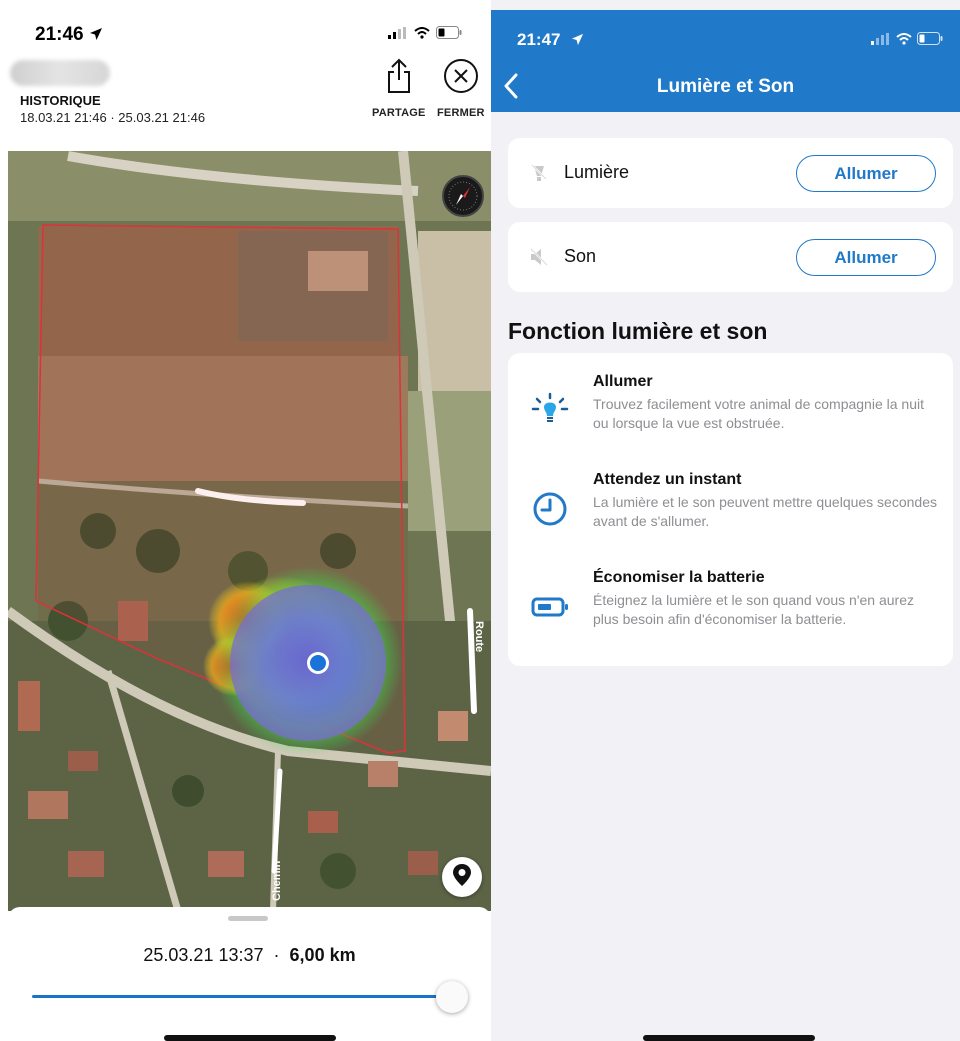  What do you see at coordinates (461, 113) in the screenshot?
I see `close-label: FERMER` at bounding box center [461, 113].